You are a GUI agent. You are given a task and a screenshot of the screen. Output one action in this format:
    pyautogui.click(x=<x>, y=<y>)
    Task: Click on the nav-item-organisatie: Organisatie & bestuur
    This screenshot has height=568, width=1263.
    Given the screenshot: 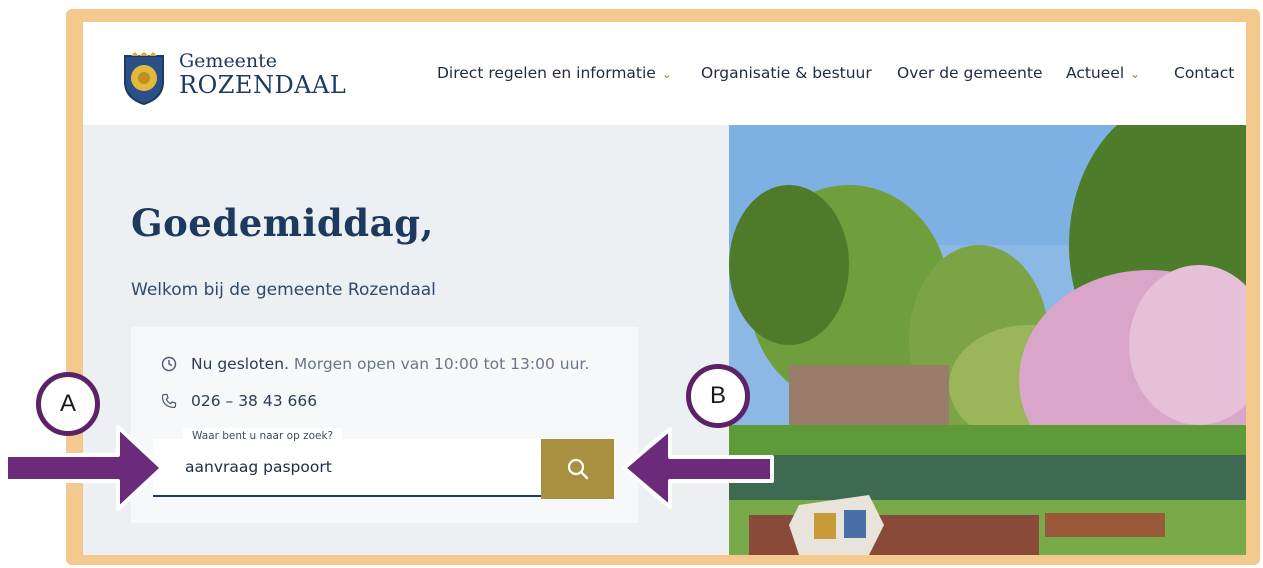 What is the action you would take?
    pyautogui.click(x=786, y=73)
    